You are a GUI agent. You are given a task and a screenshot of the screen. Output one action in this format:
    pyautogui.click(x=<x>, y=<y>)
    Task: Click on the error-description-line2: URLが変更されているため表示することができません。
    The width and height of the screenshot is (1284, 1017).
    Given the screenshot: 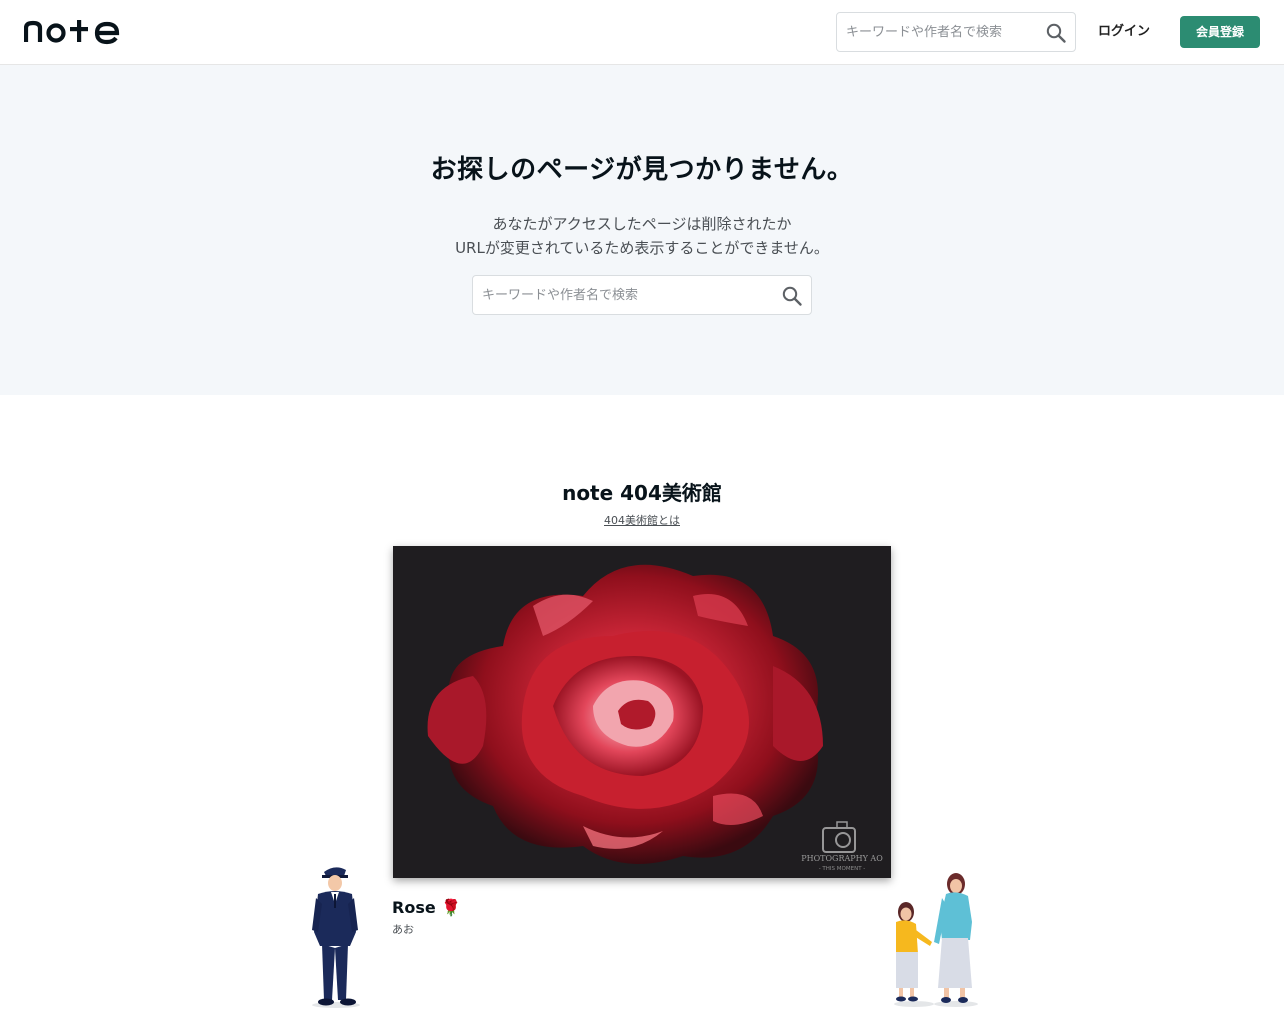 What is the action you would take?
    pyautogui.click(x=642, y=248)
    